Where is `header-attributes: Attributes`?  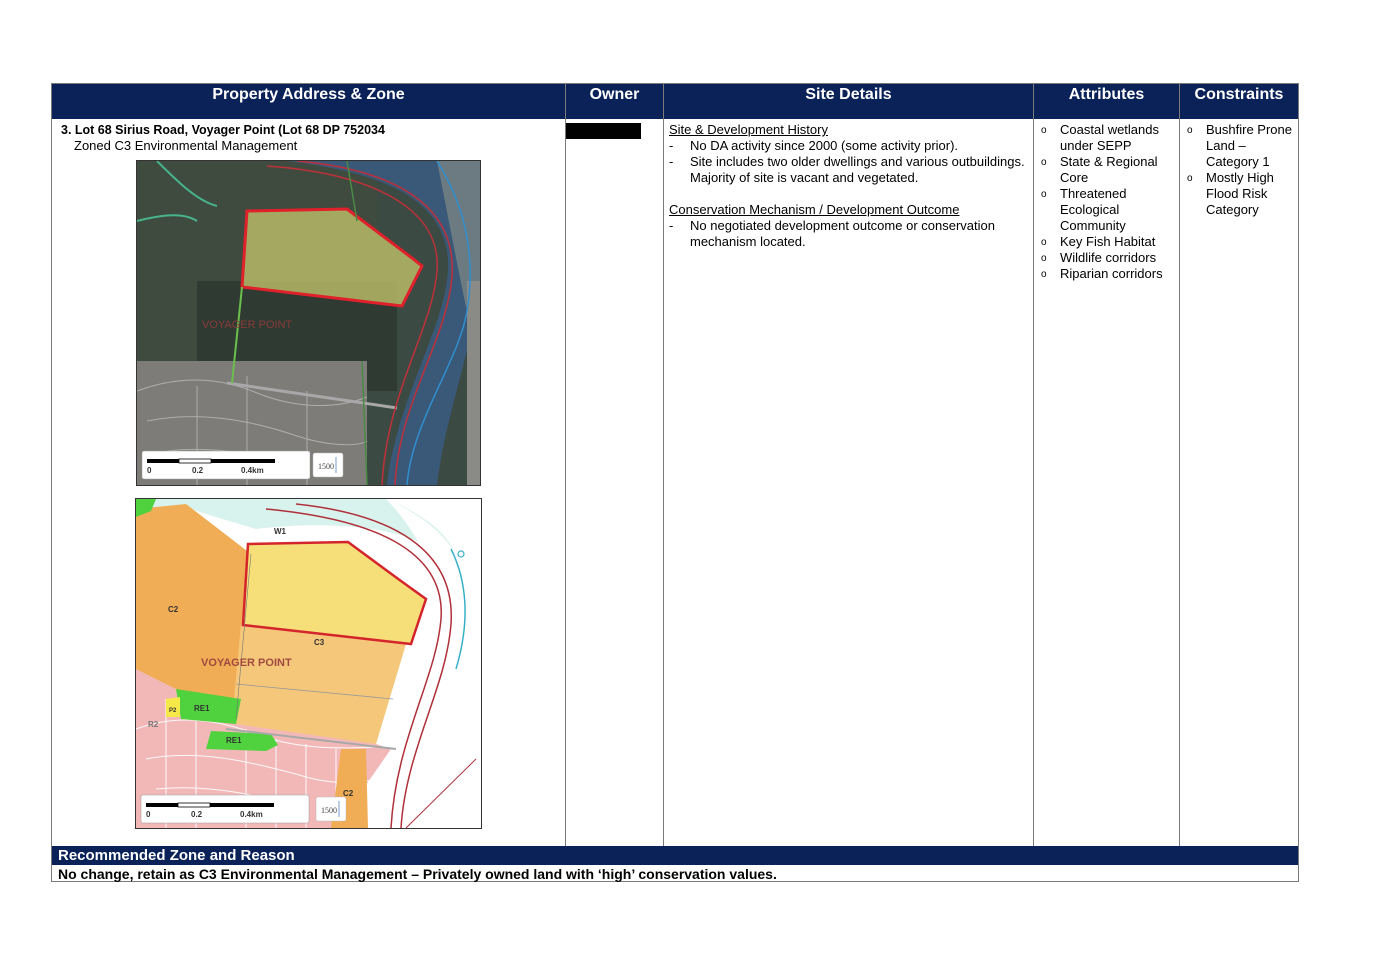
header-attributes: Attributes is located at coordinates (1106, 101).